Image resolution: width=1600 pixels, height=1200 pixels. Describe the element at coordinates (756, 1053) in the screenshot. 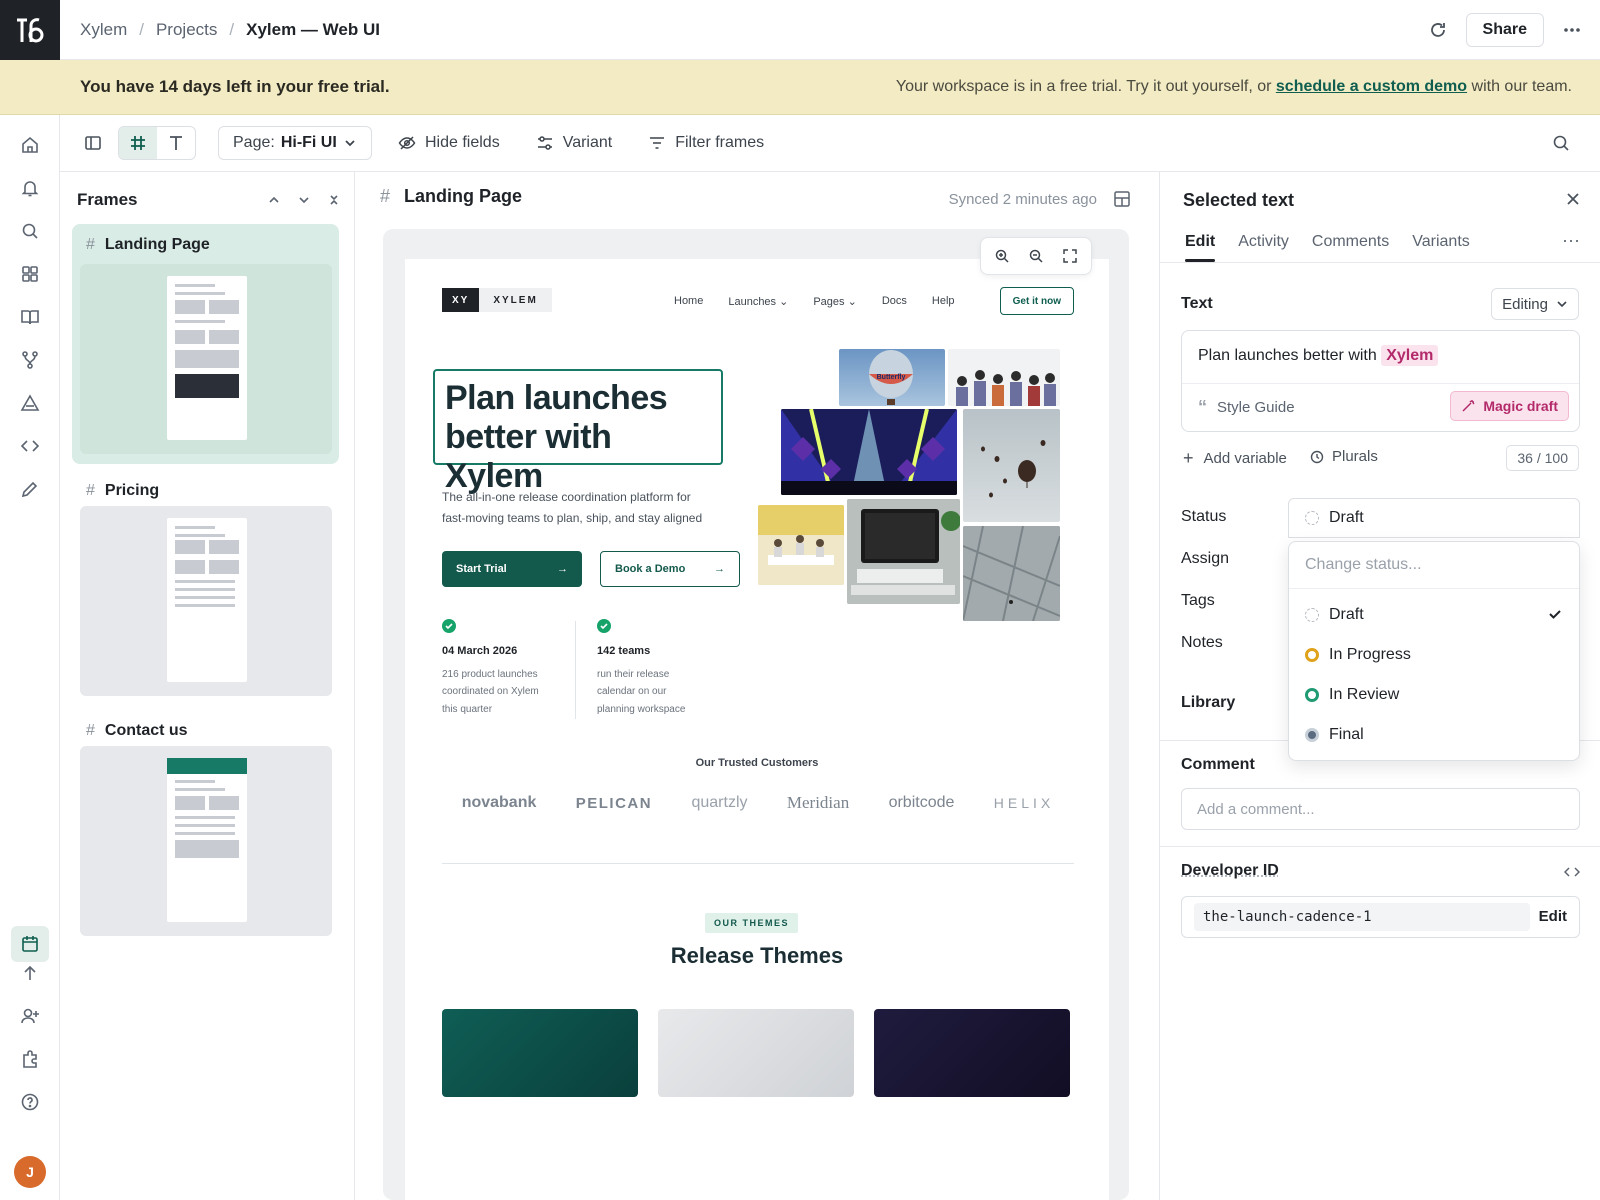

I see `theme-card-light` at that location.